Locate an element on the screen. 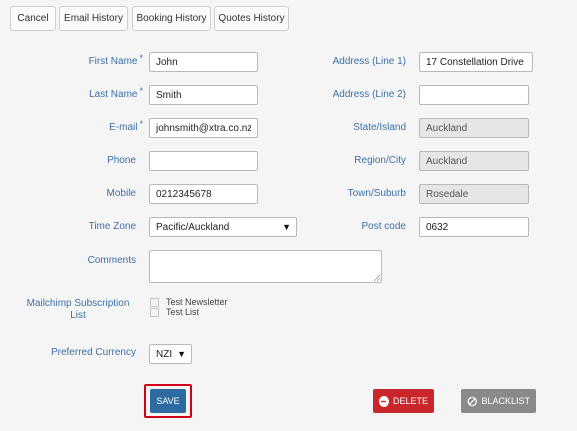 This screenshot has height=431, width=577. mailchimp-label-line1: Mailchimp Subscription is located at coordinates (78, 303).